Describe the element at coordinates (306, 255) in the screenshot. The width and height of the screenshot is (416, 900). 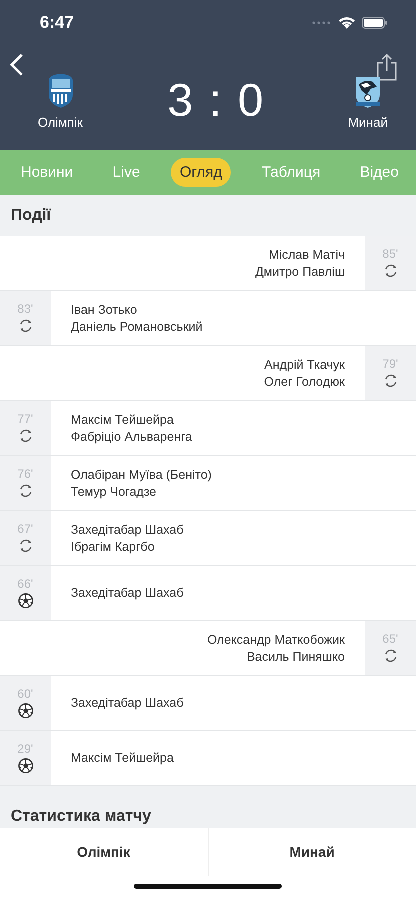
I see `player-name: Міслав Матіч` at that location.